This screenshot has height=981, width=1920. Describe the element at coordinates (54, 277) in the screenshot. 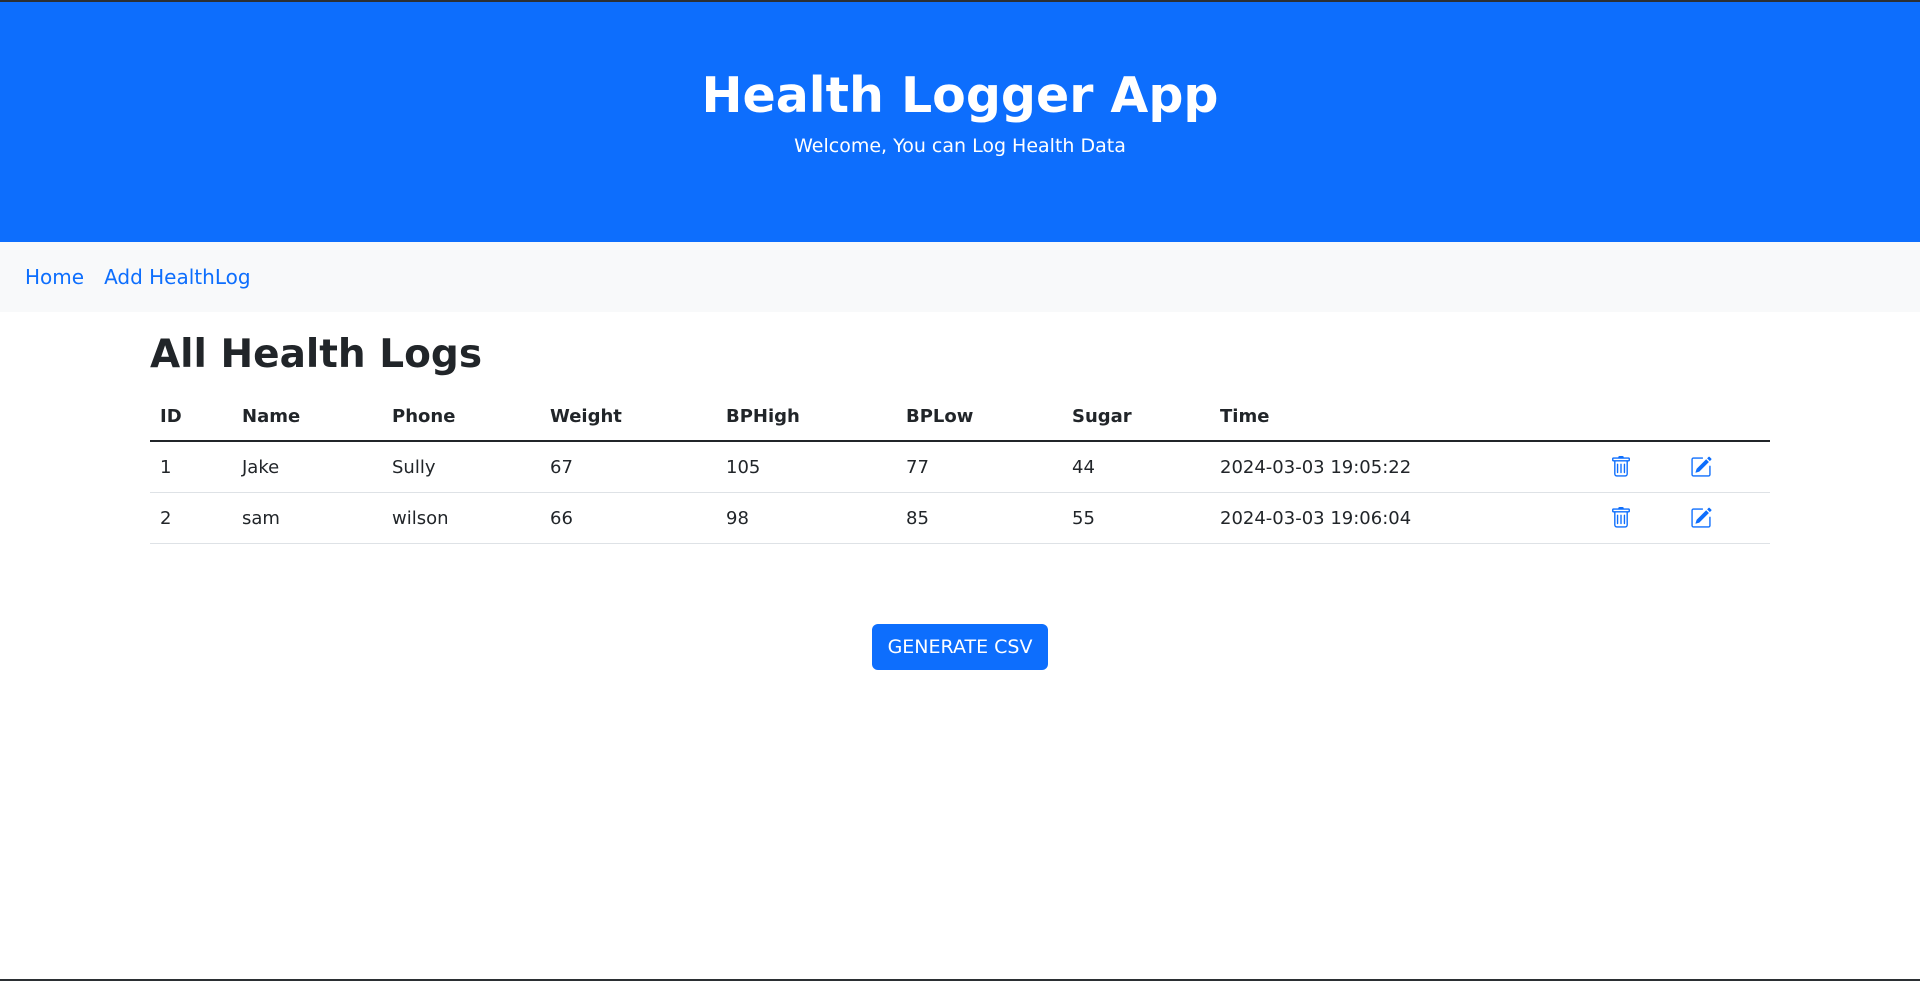

I see `nav-home-link: Home` at that location.